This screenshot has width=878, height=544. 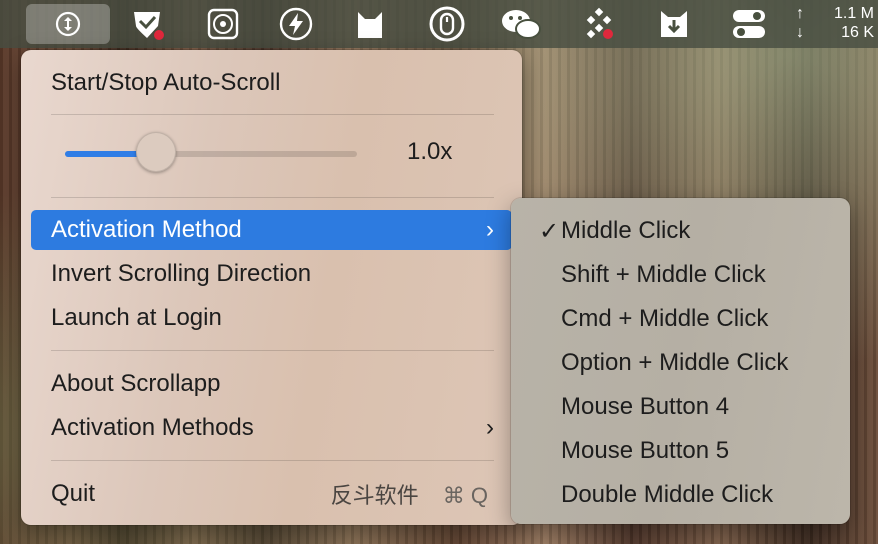 I want to click on submenu-item-mouse-button-4: Mouse Button 4, so click(x=680, y=407).